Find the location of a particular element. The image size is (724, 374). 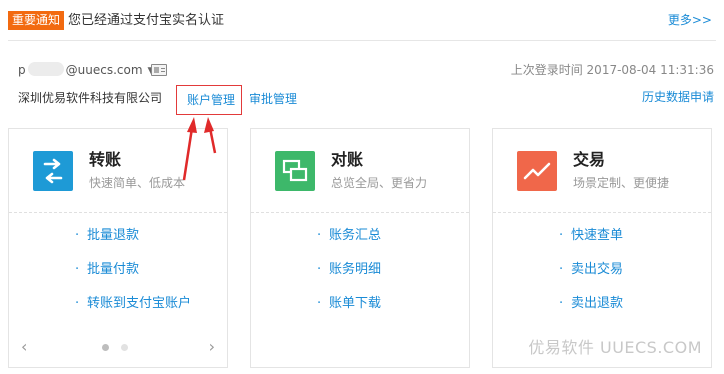

batch-refund-link: · 批量退款 is located at coordinates (118, 242).